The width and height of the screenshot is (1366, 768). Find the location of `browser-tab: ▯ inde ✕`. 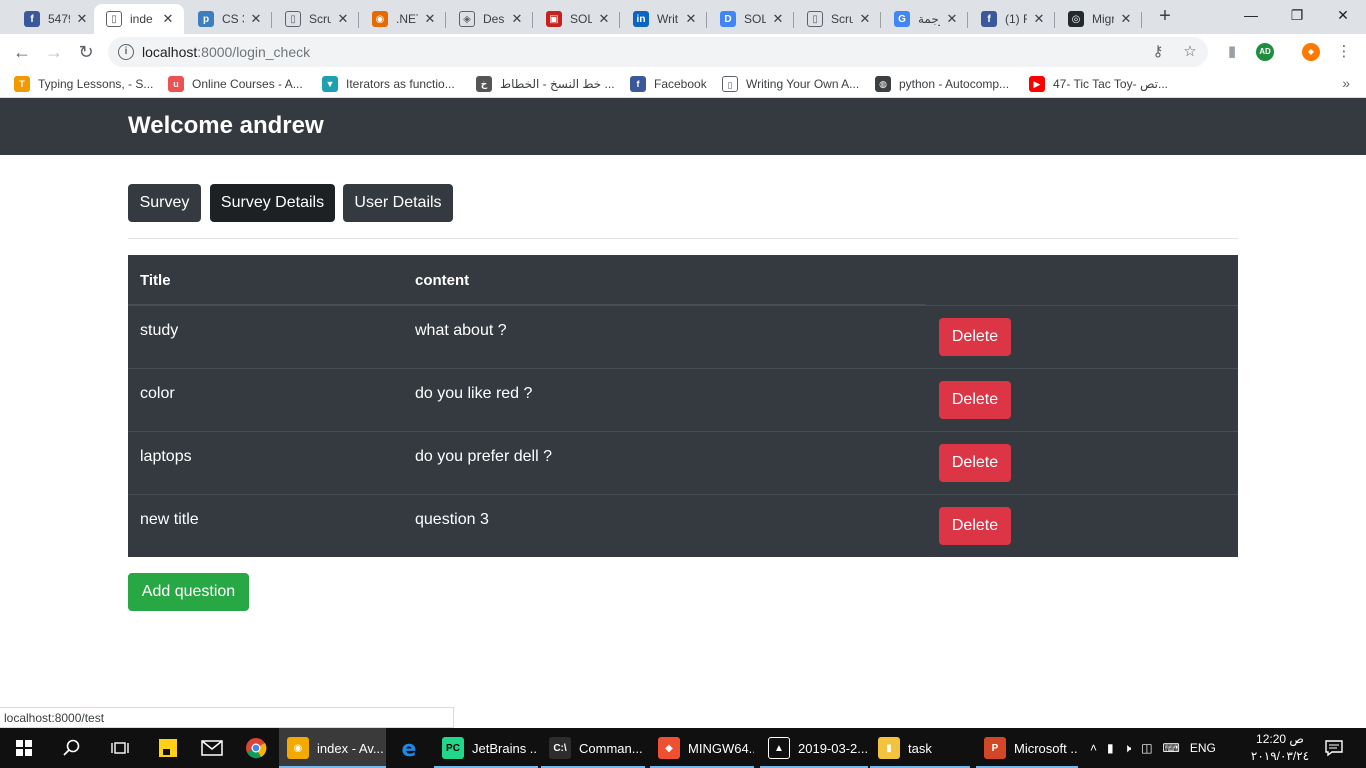

browser-tab: ▯ inde ✕ is located at coordinates (139, 19).